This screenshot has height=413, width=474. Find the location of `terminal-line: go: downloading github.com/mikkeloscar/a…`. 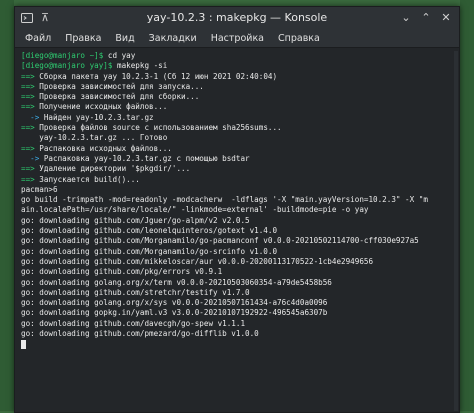

terminal-line: go: downloading github.com/mikkeloscar/a… is located at coordinates (237, 262).